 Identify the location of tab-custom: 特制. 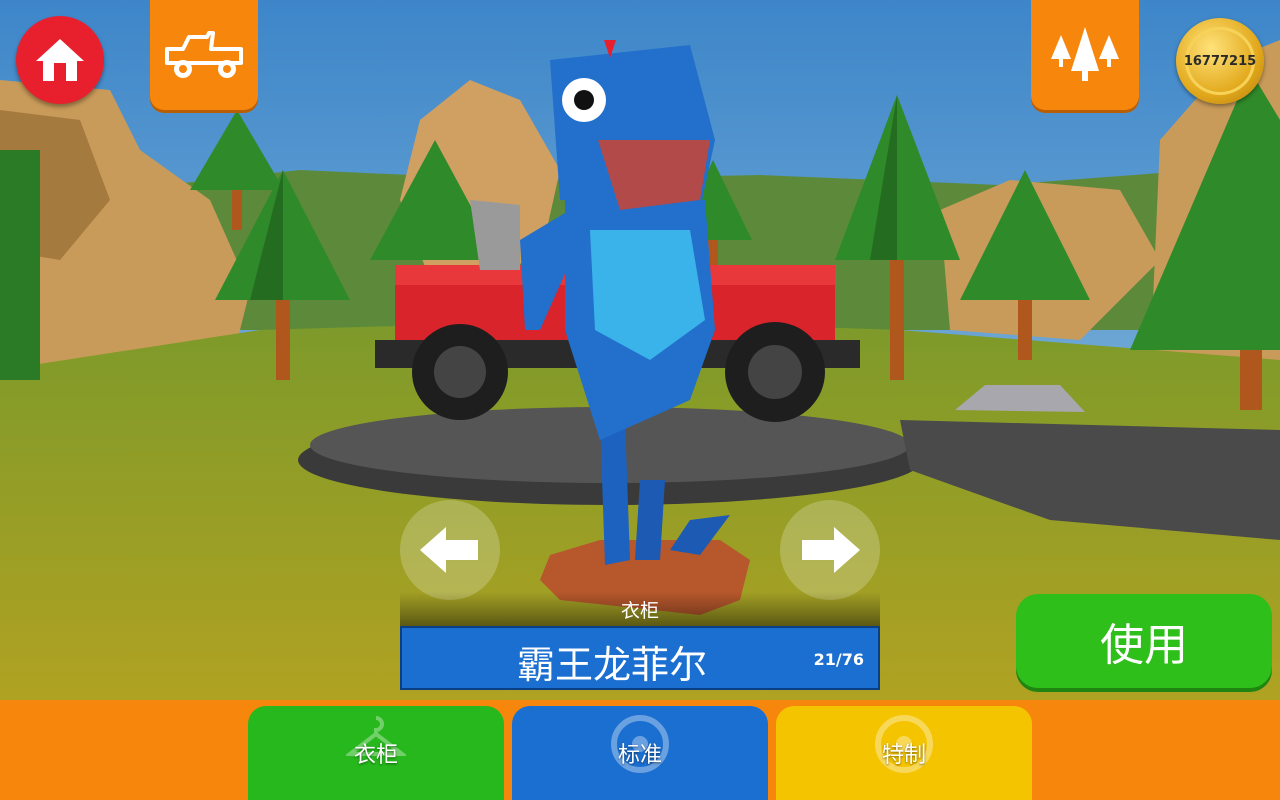
(904, 753).